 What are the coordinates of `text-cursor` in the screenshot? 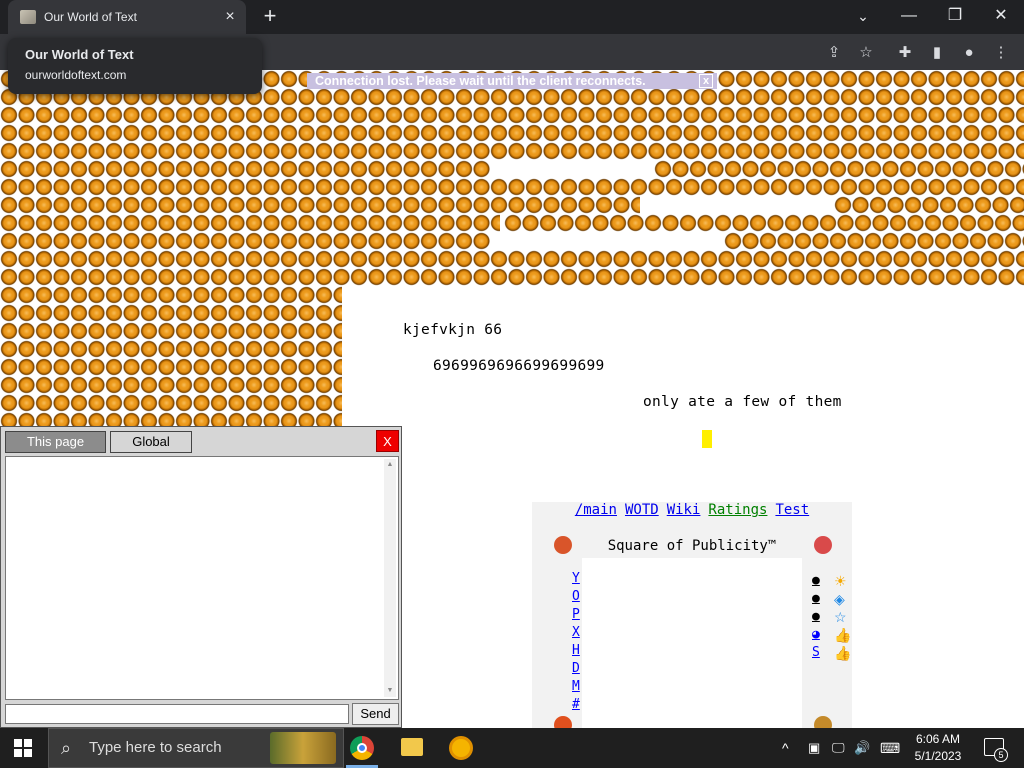 It's located at (707, 439).